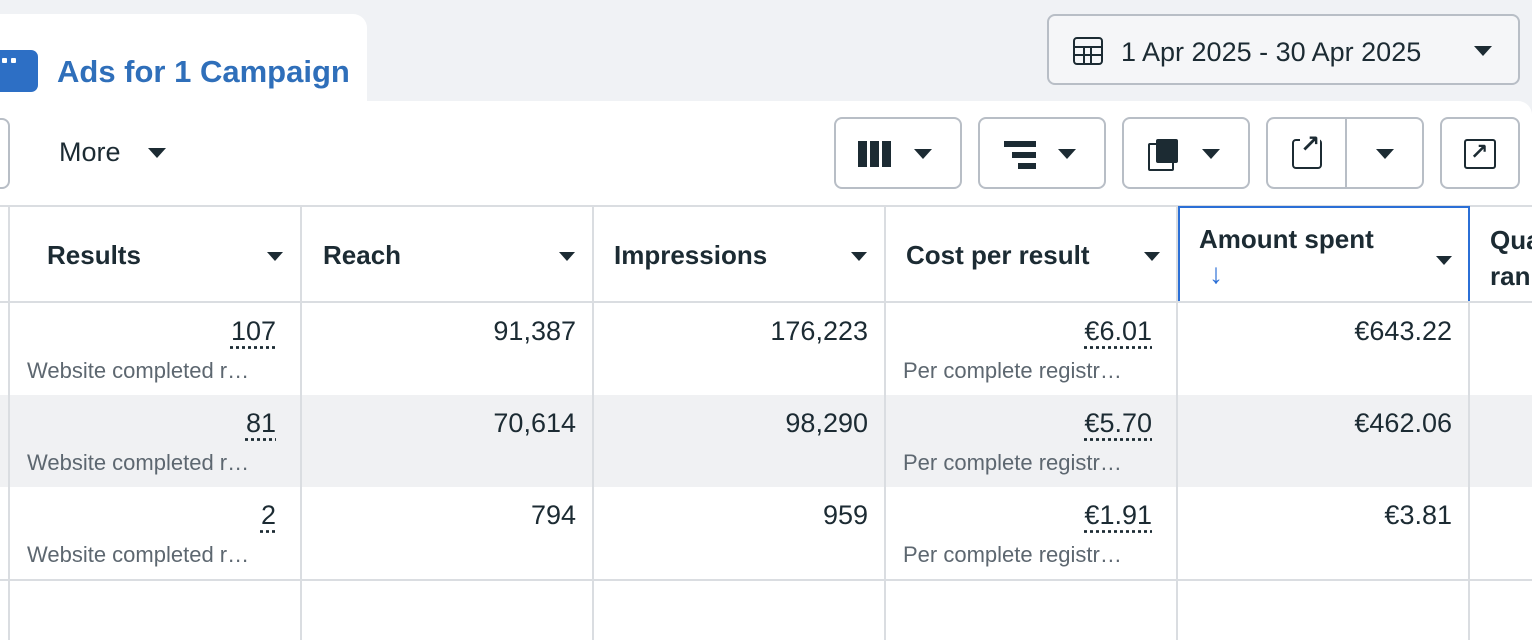 Image resolution: width=1532 pixels, height=640 pixels. I want to click on breakdown-button, so click(1042, 153).